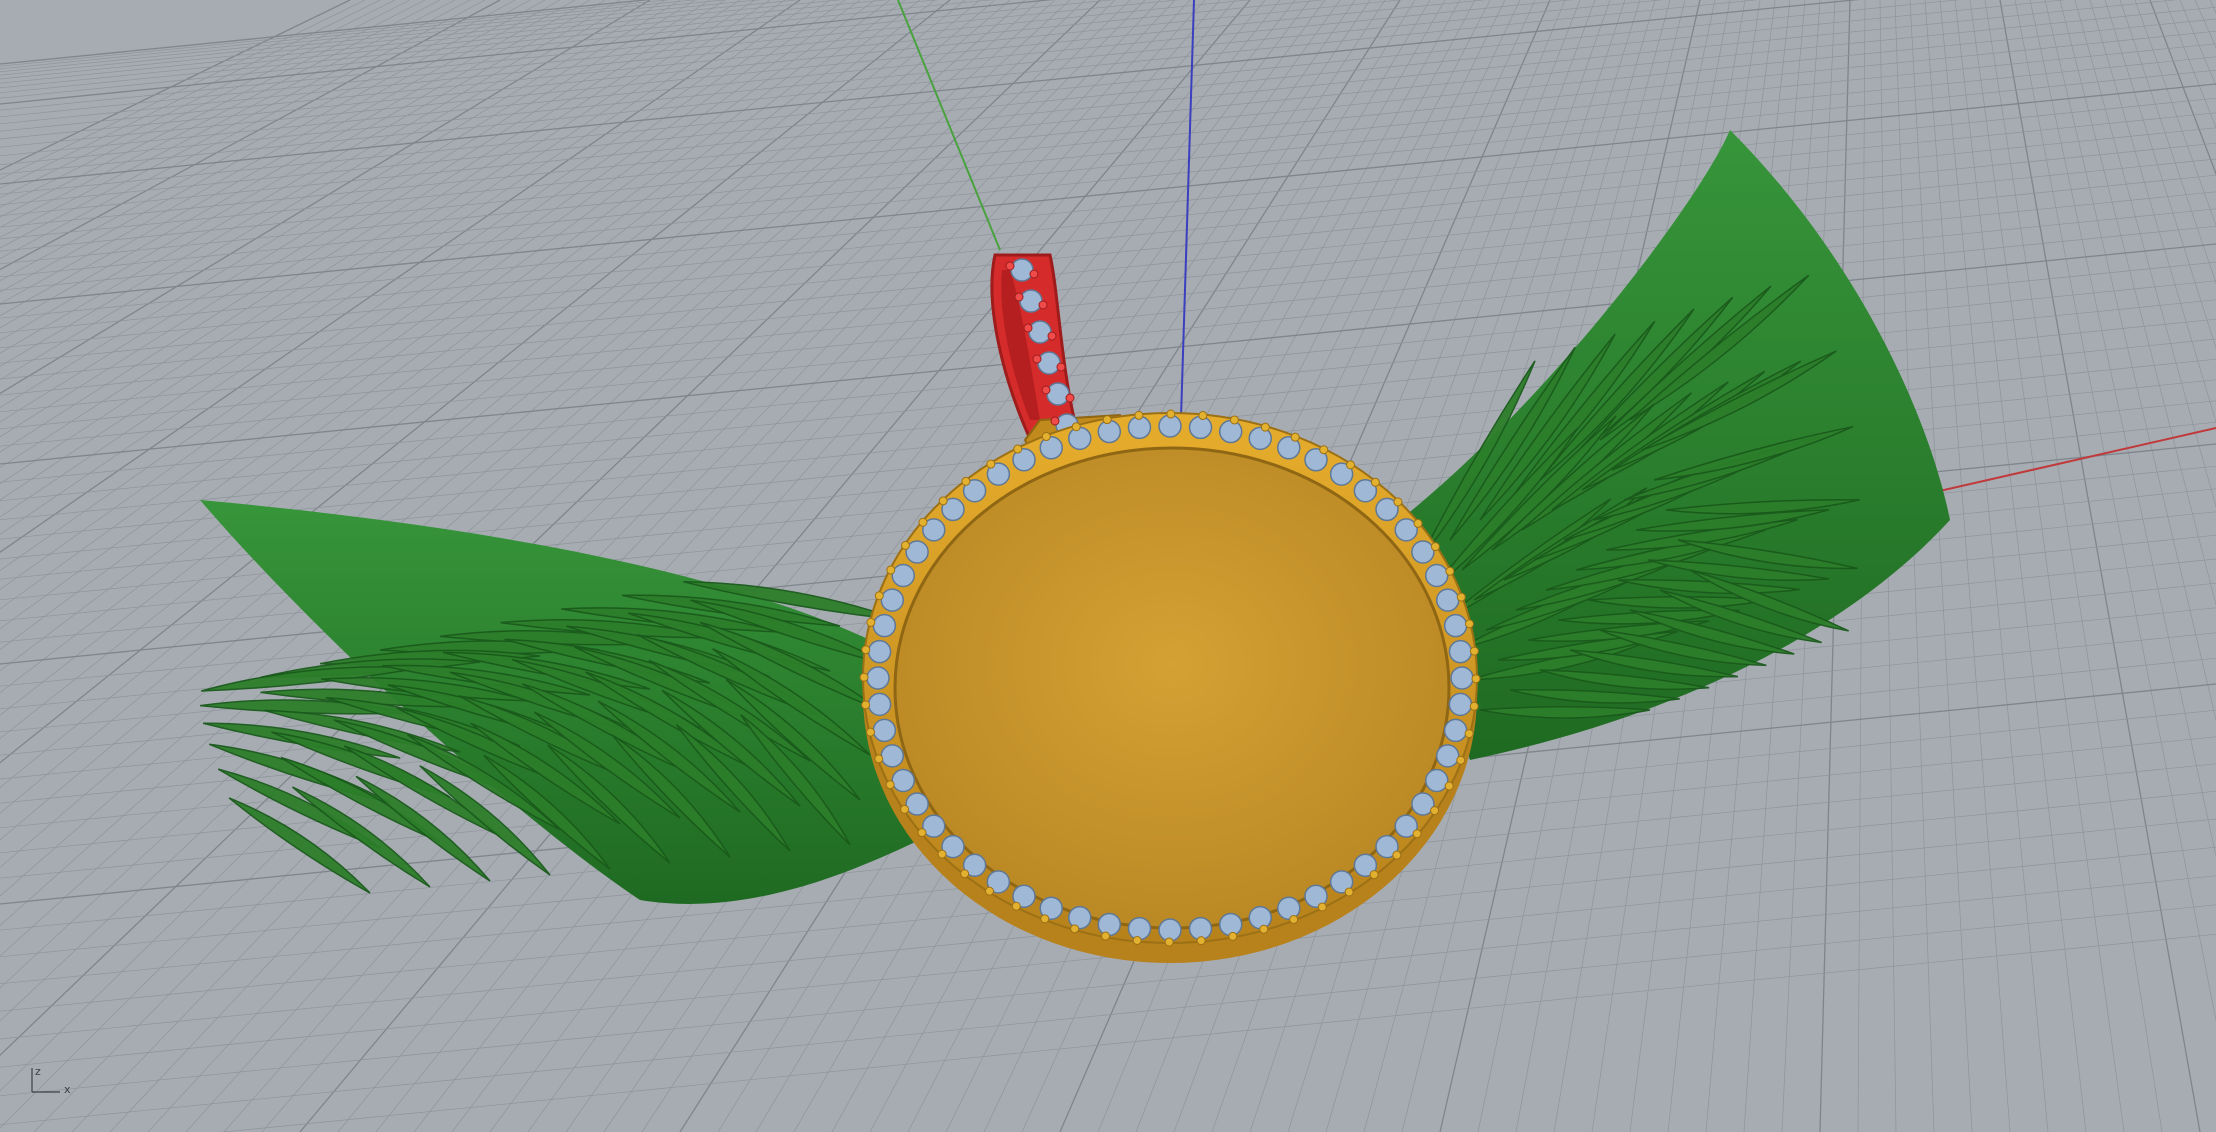 The image size is (2216, 1132). I want to click on axis-gizmo, so click(45, 1080).